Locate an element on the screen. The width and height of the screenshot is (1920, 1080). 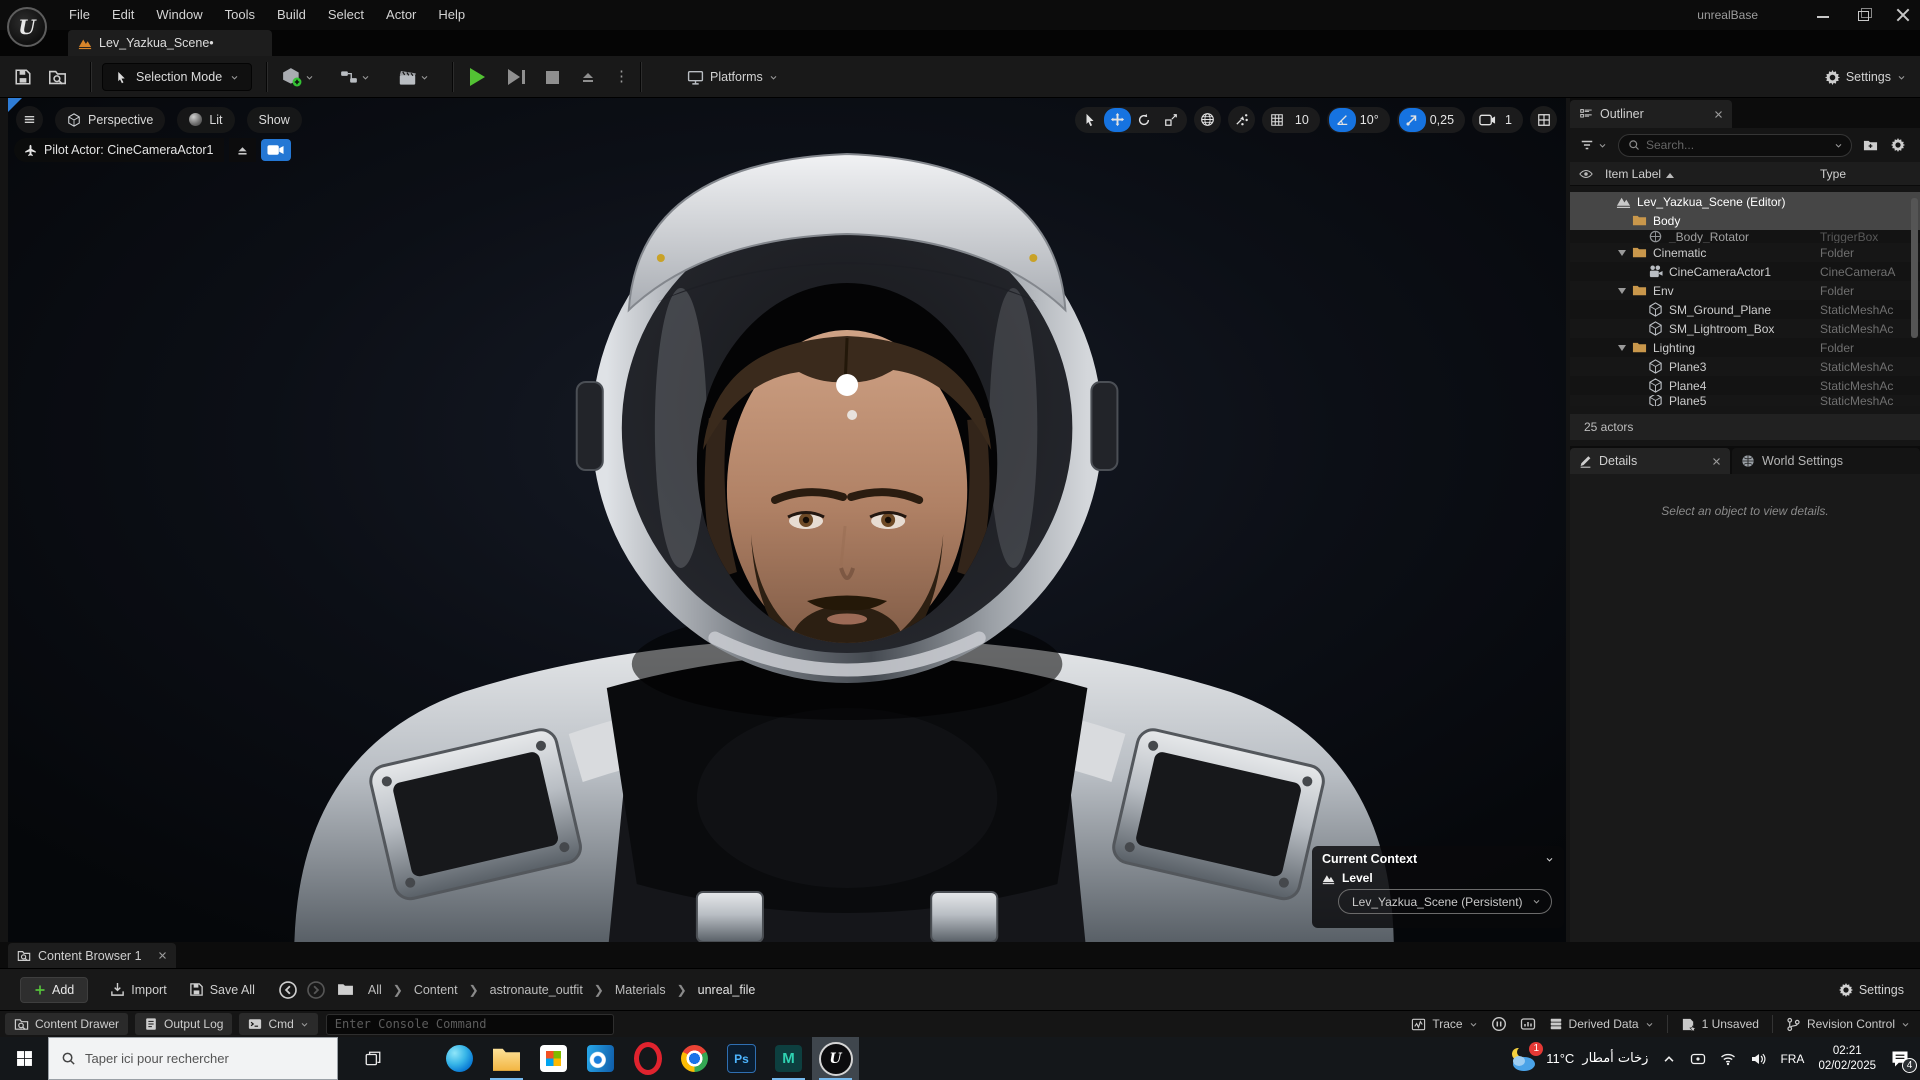
restore-button is located at coordinates (1864, 15).